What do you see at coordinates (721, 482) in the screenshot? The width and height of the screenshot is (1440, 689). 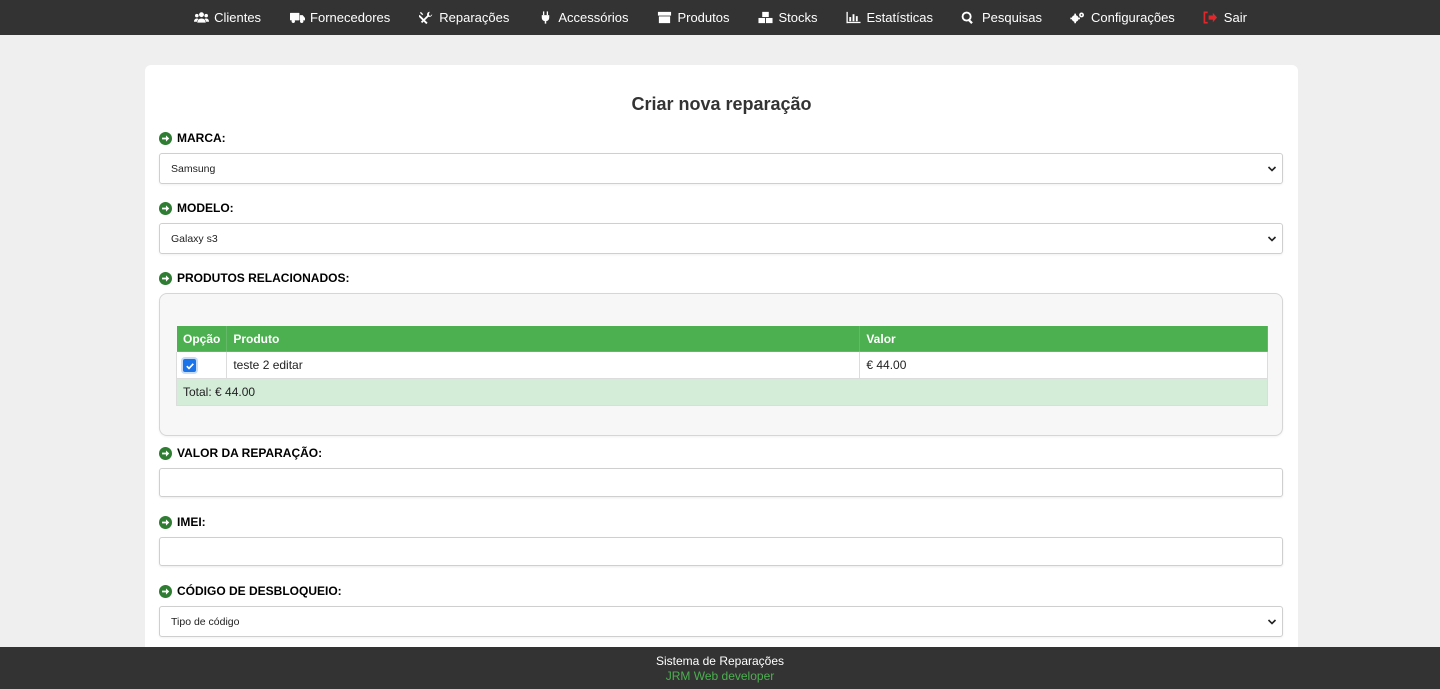 I see `valor-reparacao-input` at bounding box center [721, 482].